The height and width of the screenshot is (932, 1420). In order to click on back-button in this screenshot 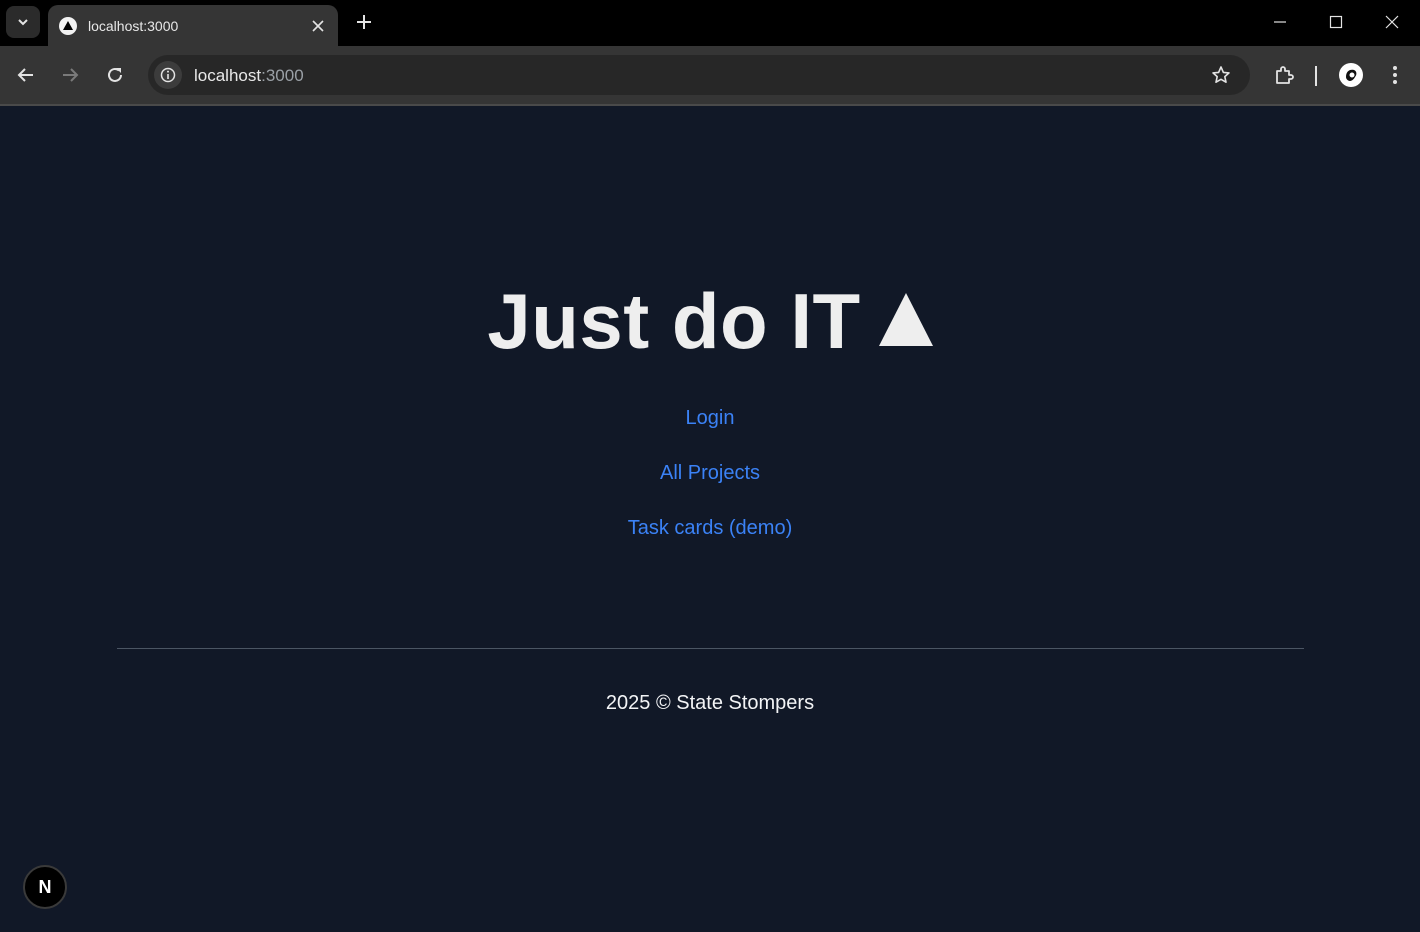, I will do `click(26, 75)`.